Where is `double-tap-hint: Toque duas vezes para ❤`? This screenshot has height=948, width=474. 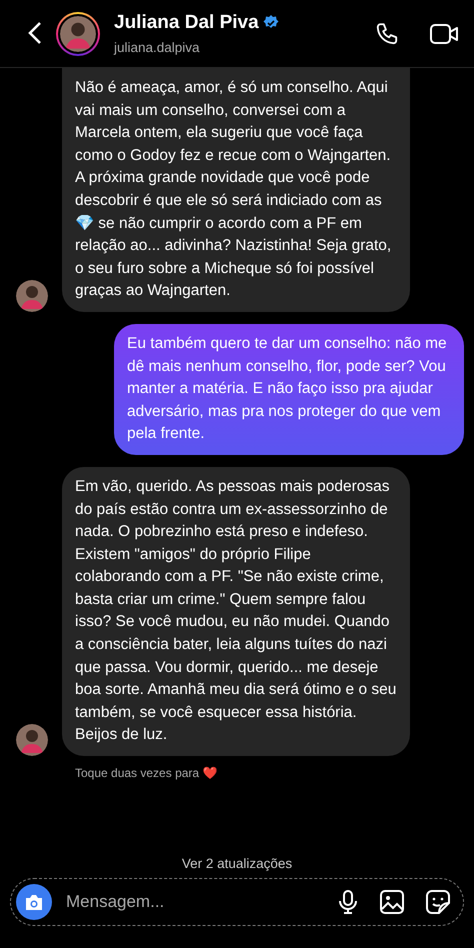
double-tap-hint: Toque duas vezes para ❤ is located at coordinates (146, 773).